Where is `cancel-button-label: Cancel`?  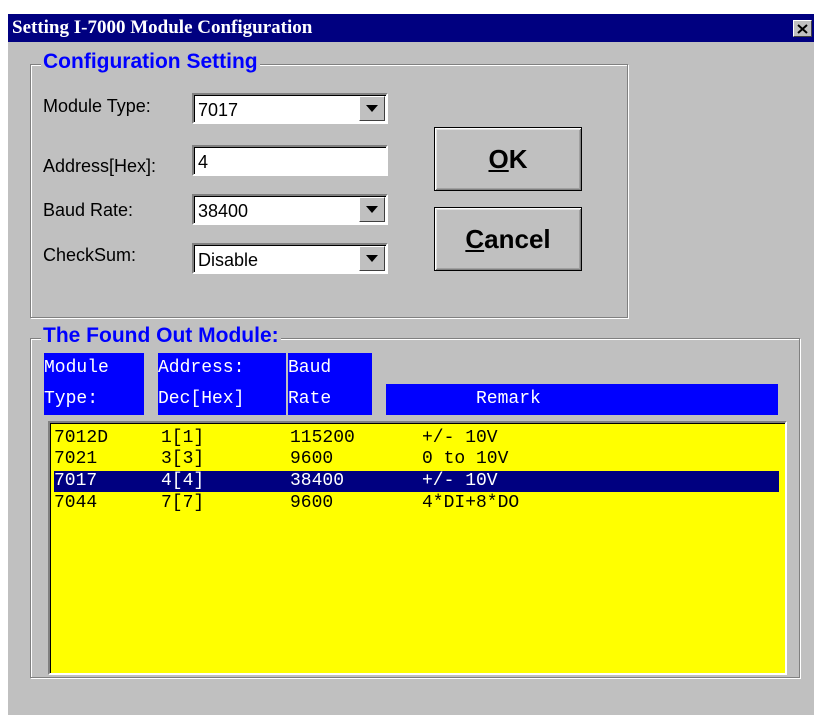 cancel-button-label: Cancel is located at coordinates (508, 238).